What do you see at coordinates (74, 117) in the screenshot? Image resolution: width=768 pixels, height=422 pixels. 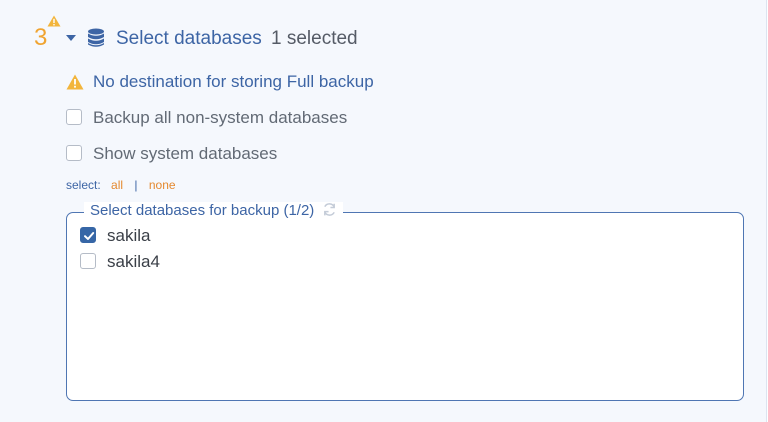 I see `backup-all-checkbox` at bounding box center [74, 117].